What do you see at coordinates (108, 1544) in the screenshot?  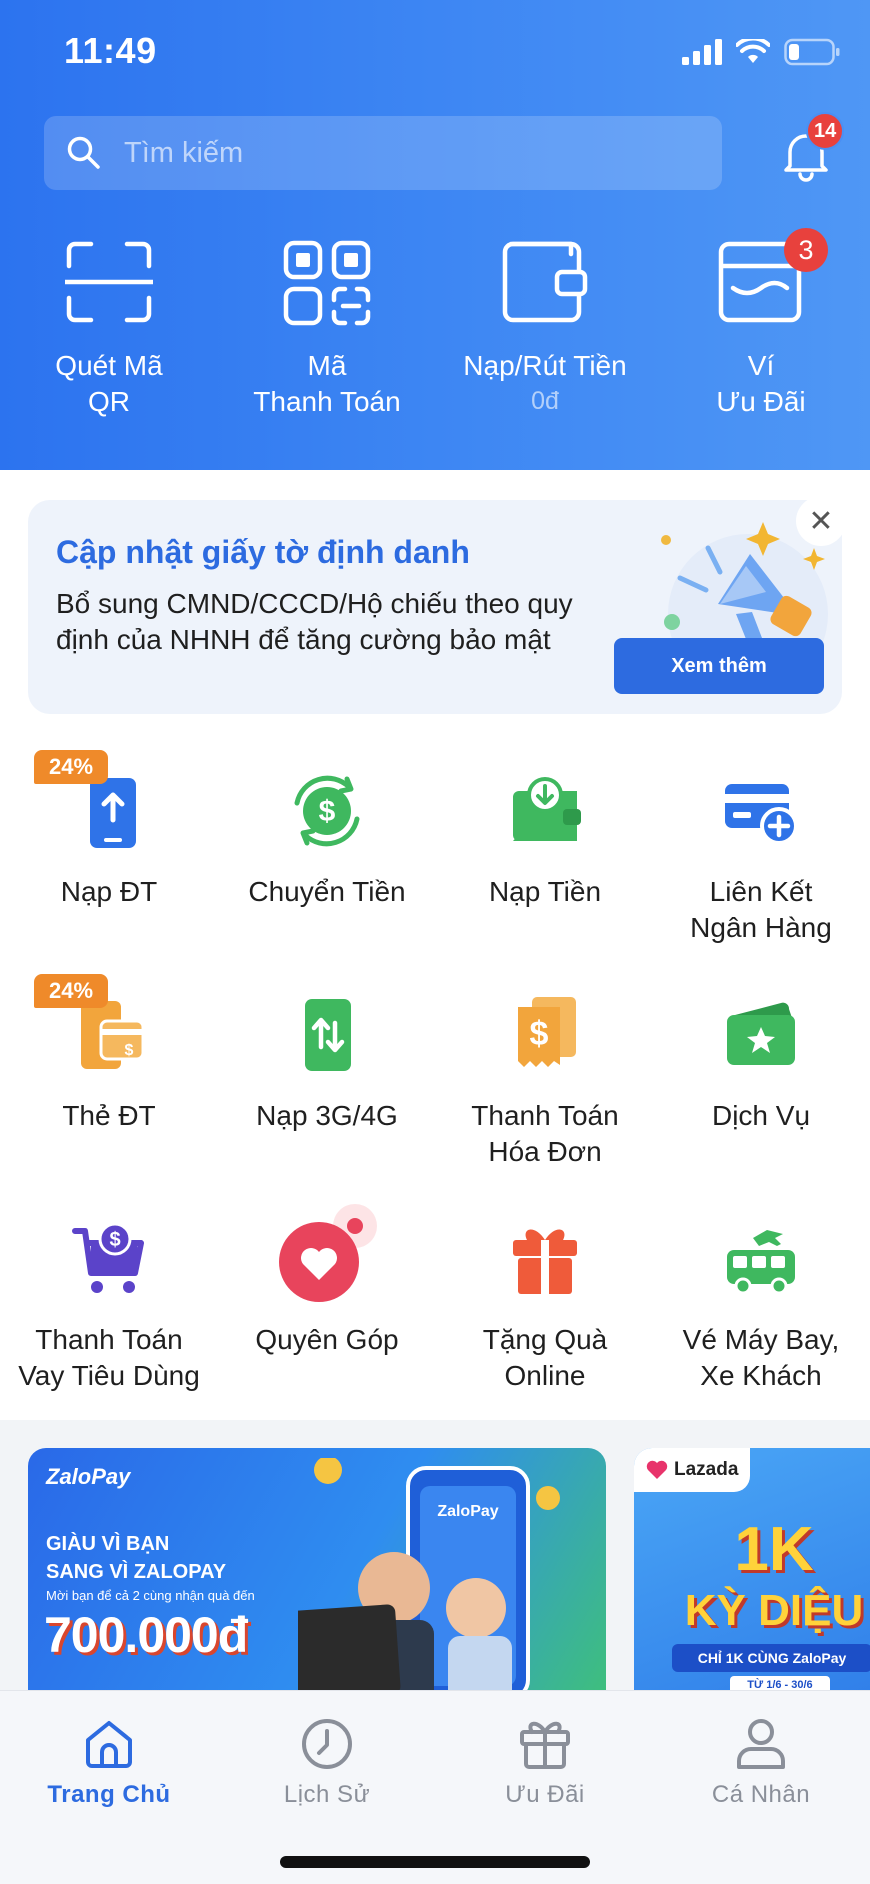 I see `banner-headline: GIÀU VÌ BẠN` at bounding box center [108, 1544].